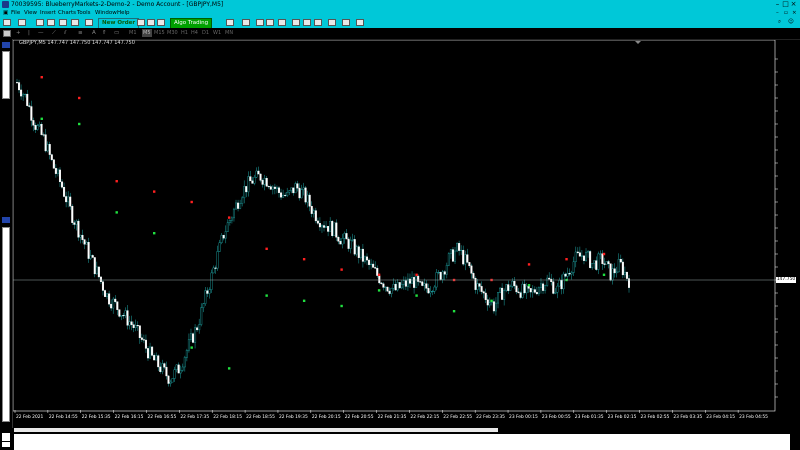  I want to click on timeframe-m5: M5, so click(147, 33).